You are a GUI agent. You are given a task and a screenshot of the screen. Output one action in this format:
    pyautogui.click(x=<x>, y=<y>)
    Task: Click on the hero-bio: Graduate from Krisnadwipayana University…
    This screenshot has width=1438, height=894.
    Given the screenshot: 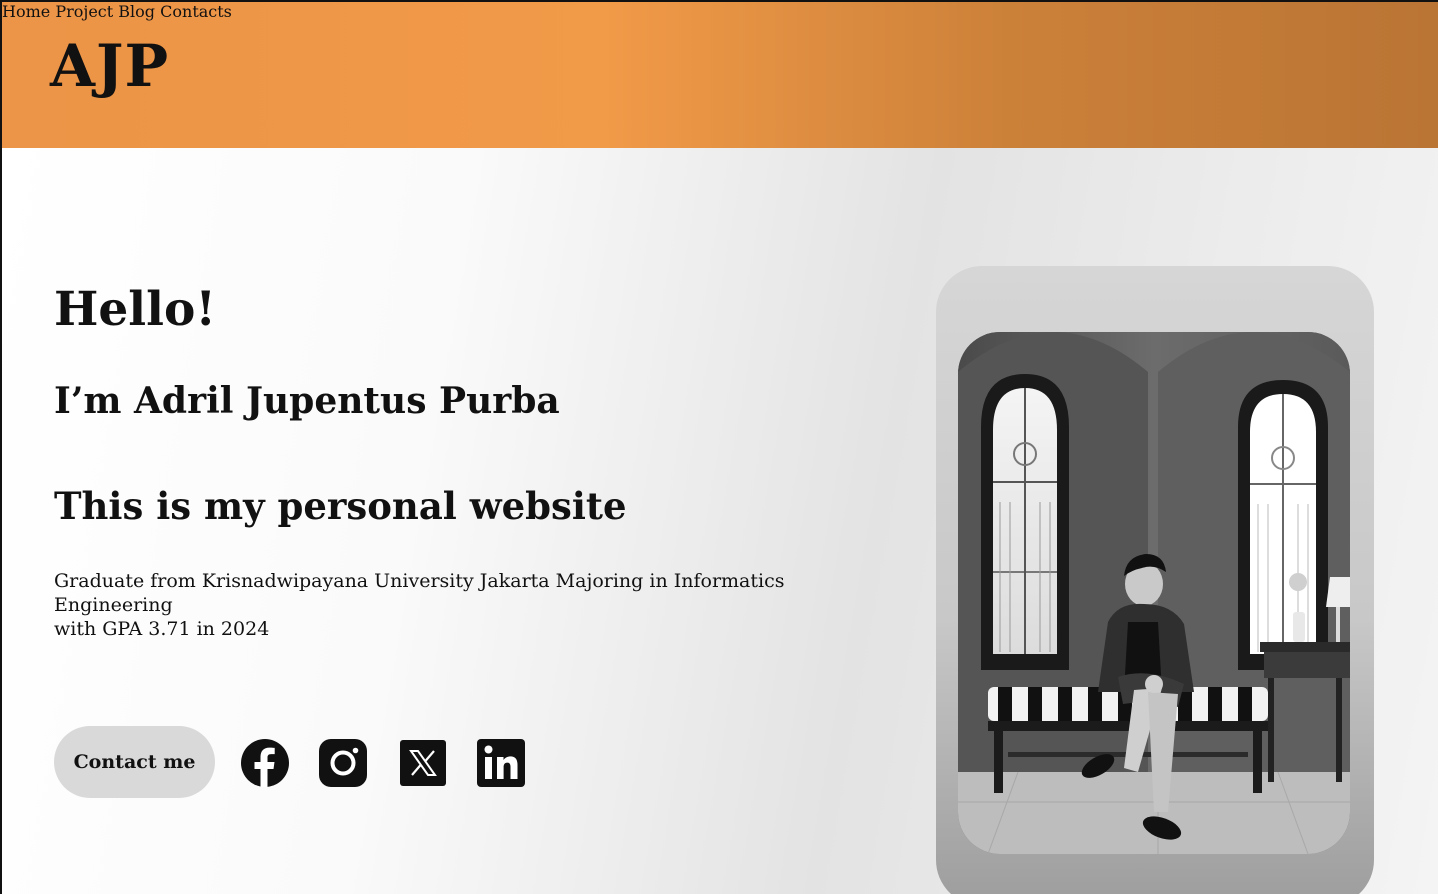 What is the action you would take?
    pyautogui.click(x=469, y=605)
    